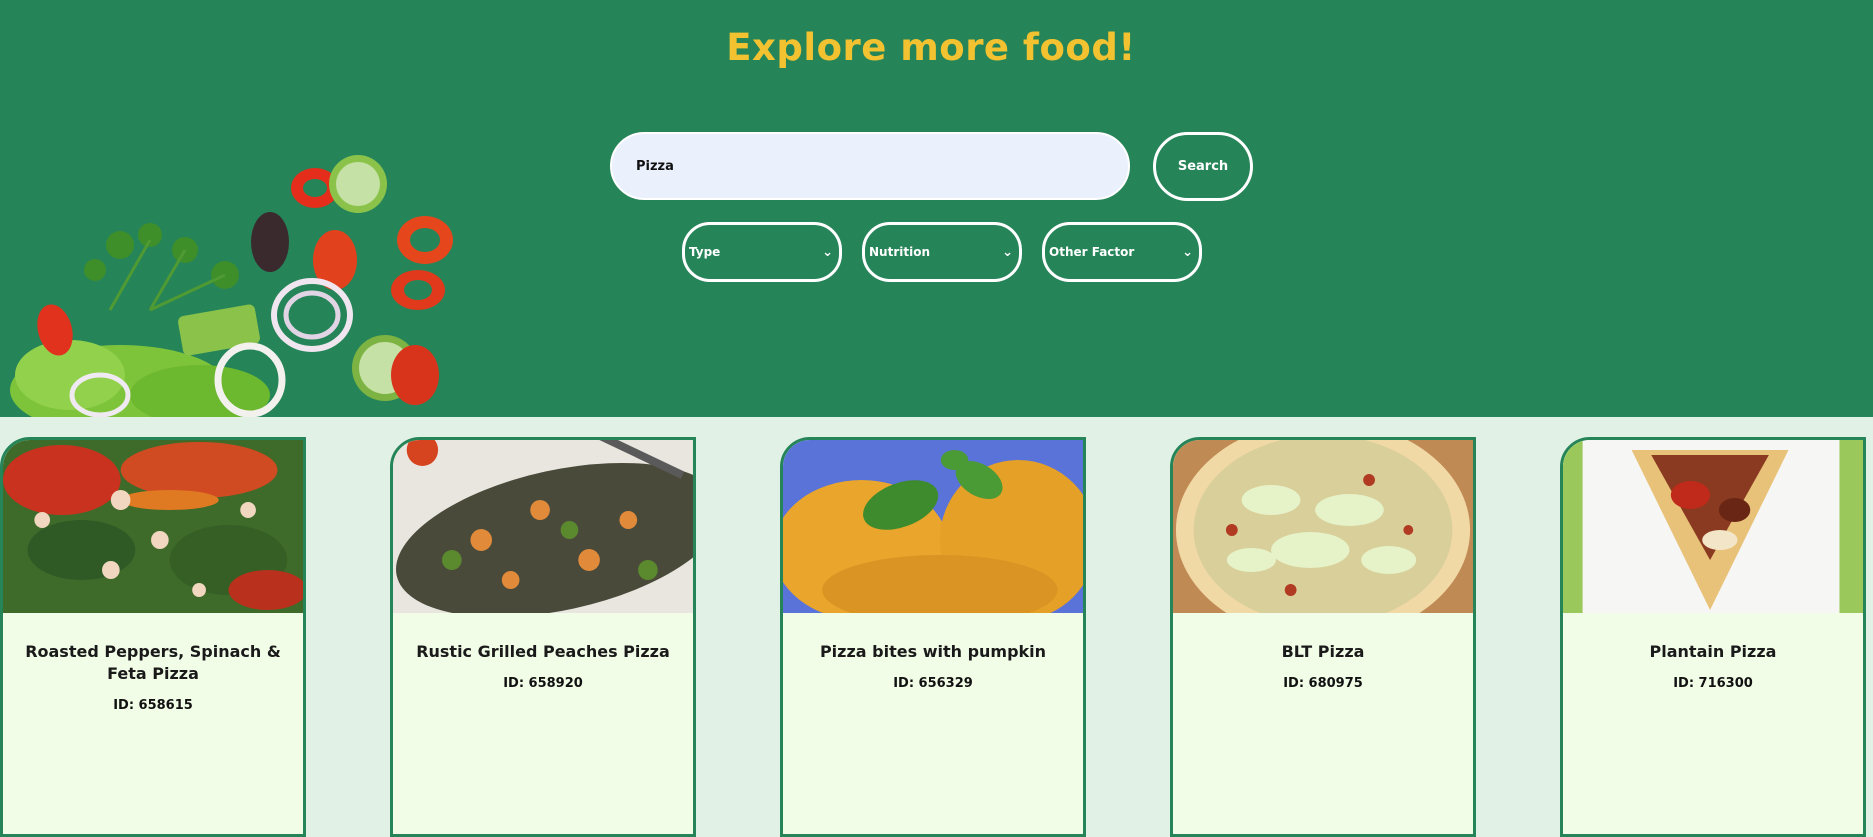 The height and width of the screenshot is (837, 1873). I want to click on recipe-name: Pizza bites with pumpkin ID: 656329, so click(933, 668).